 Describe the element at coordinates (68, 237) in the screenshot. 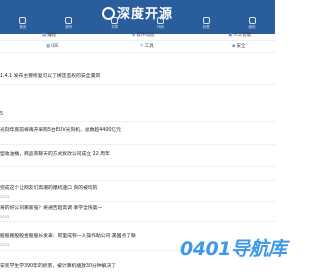

I see `news-title: 股股路股股金股股长发表：阿里成称一人操作助公司 美国点了联` at that location.